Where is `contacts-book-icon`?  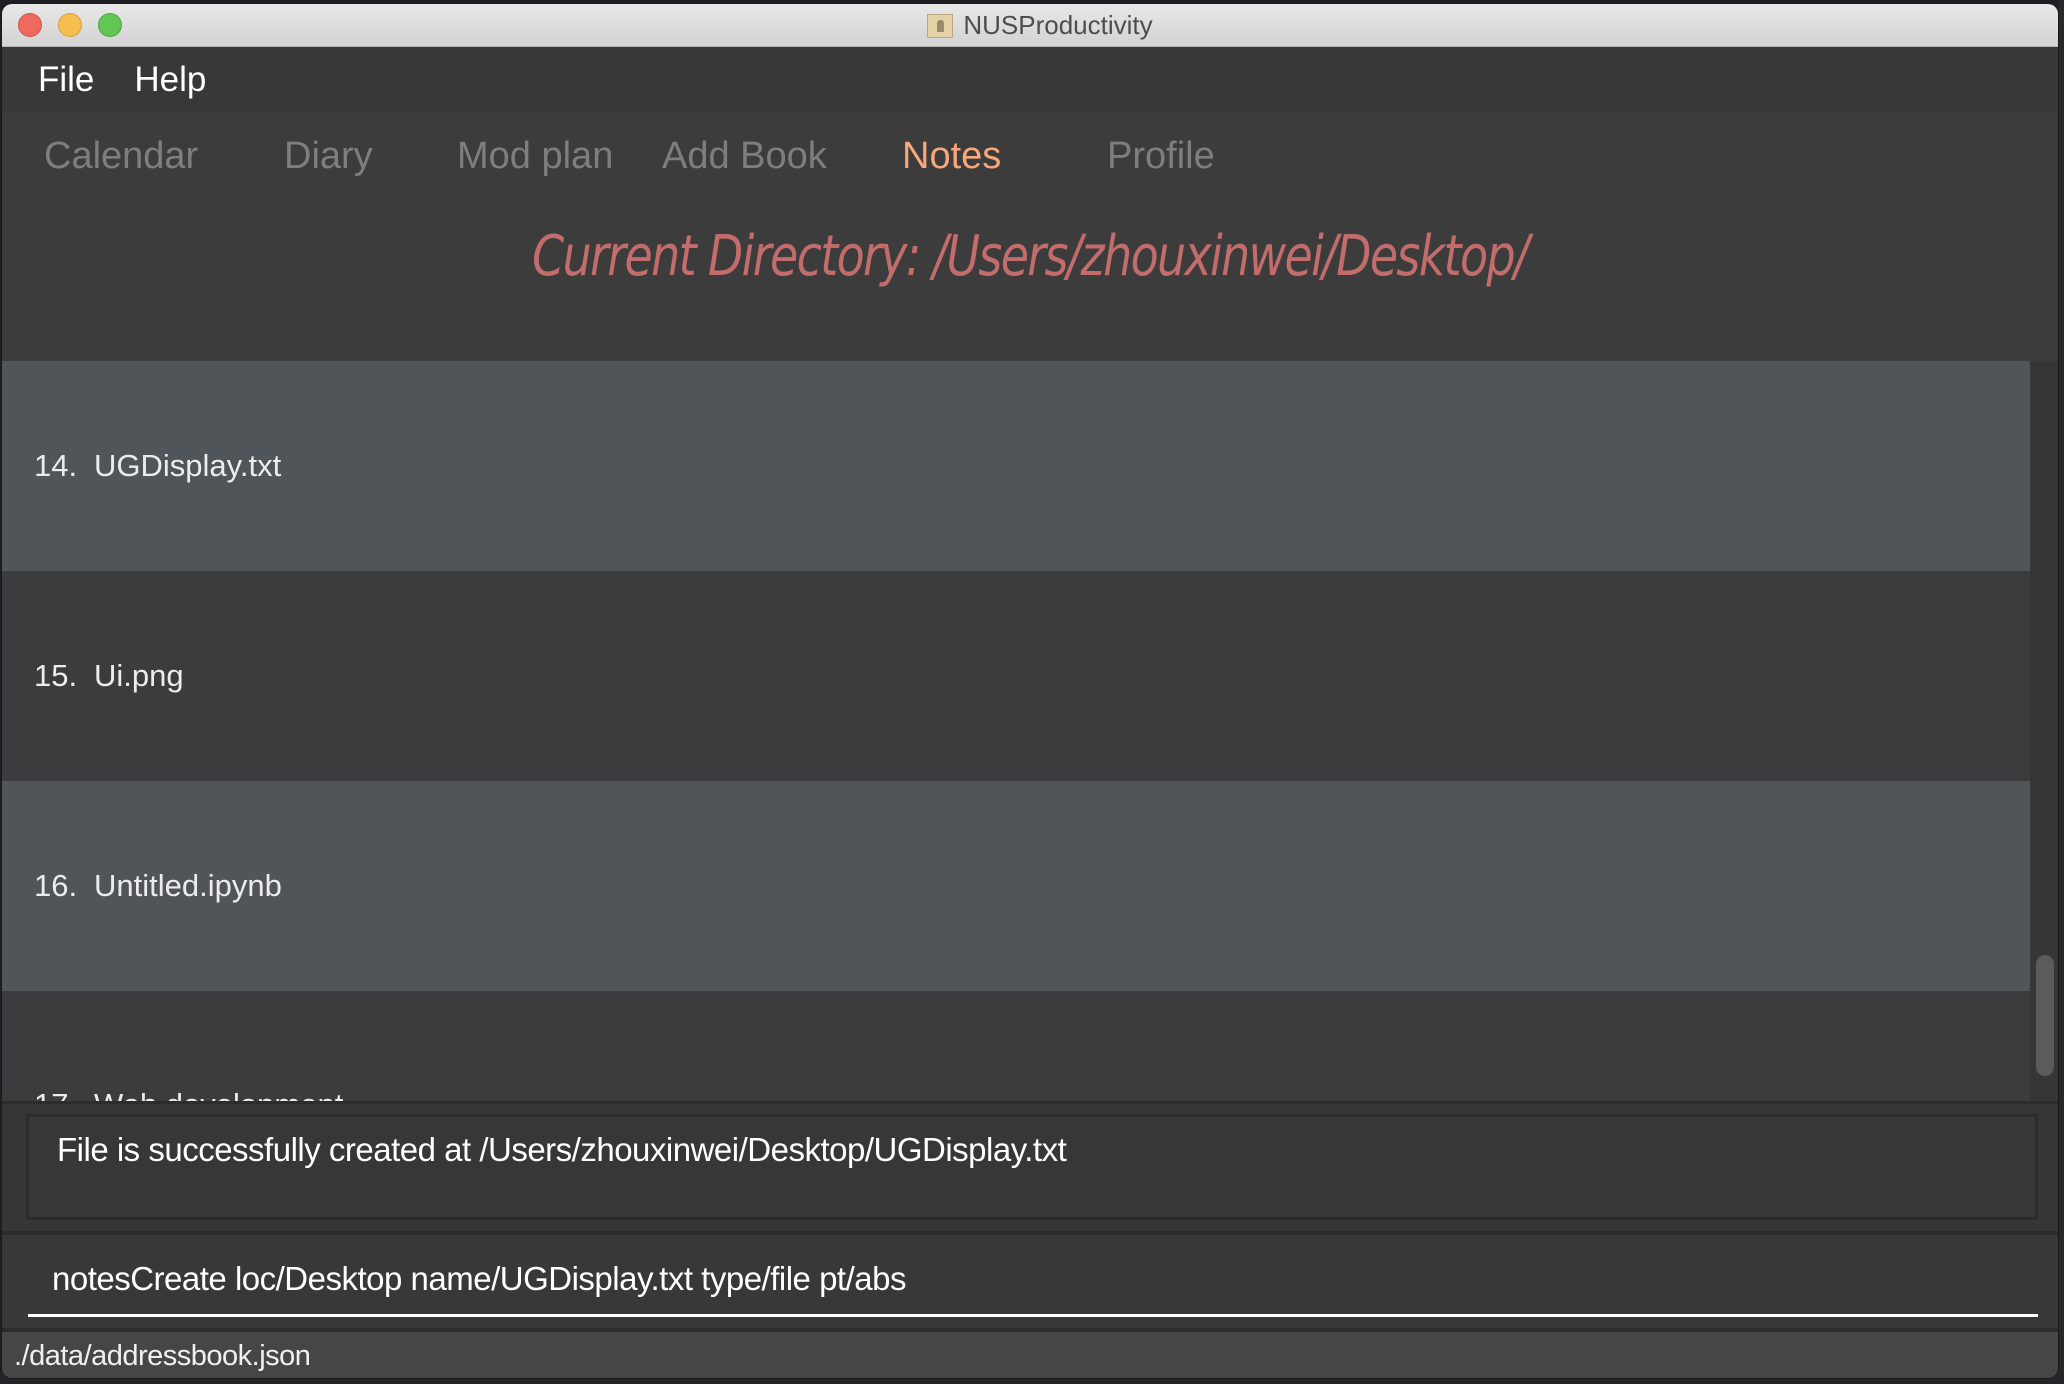
contacts-book-icon is located at coordinates (940, 25).